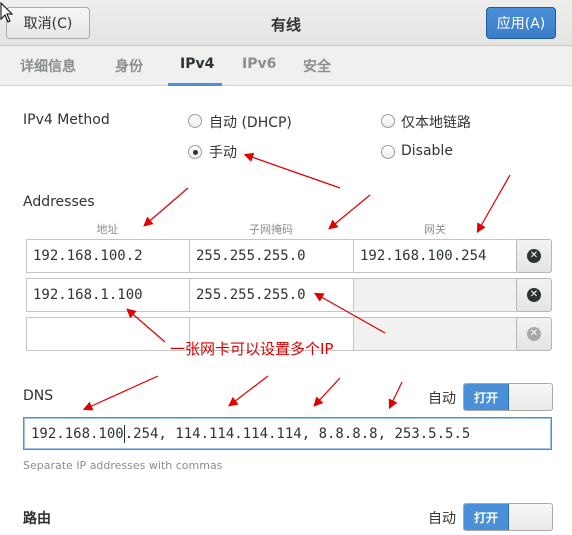  I want to click on gateway-field: 192.168.100.254, so click(435, 256).